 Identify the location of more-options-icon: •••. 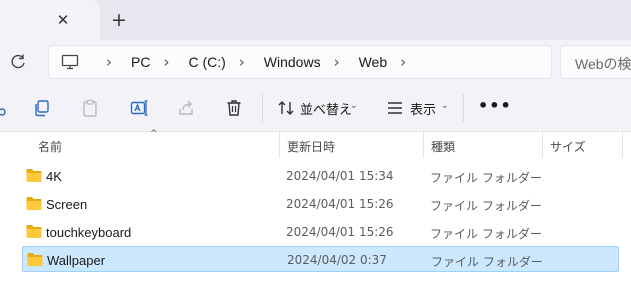
(495, 105).